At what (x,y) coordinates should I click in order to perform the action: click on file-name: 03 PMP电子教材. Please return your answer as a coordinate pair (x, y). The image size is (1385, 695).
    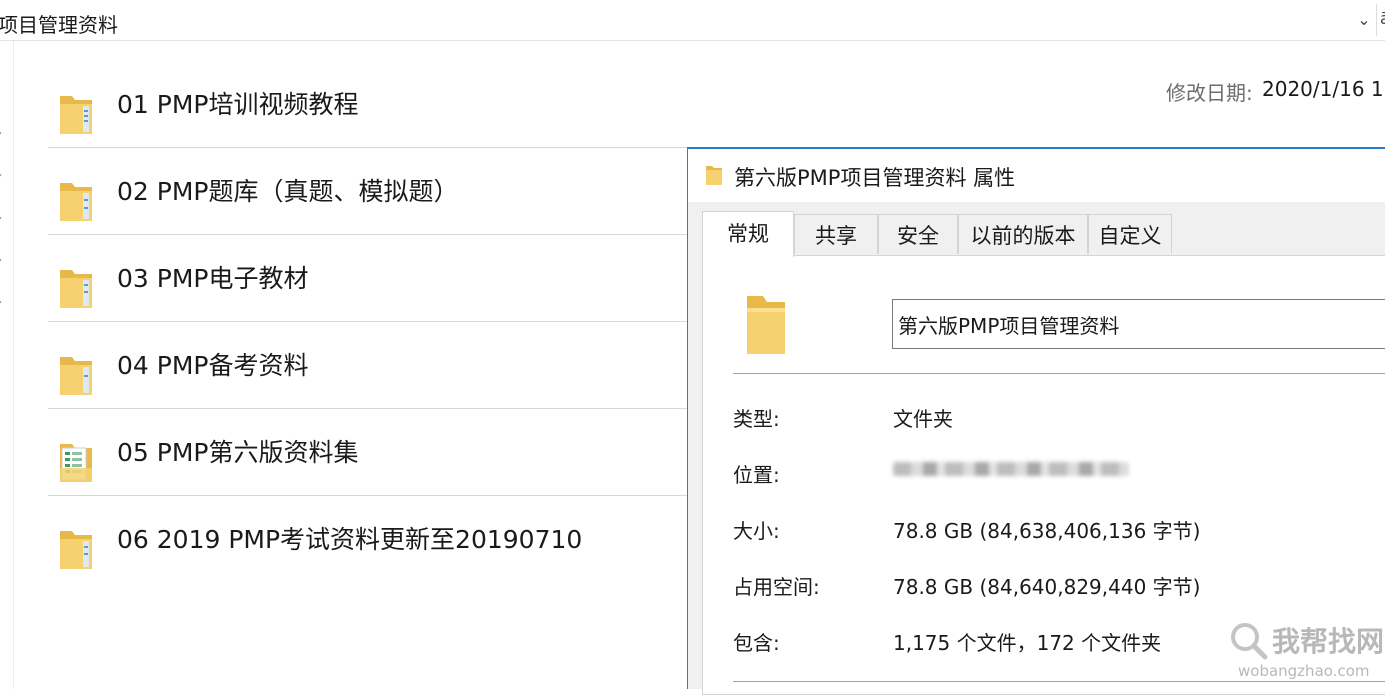
    Looking at the image, I should click on (212, 277).